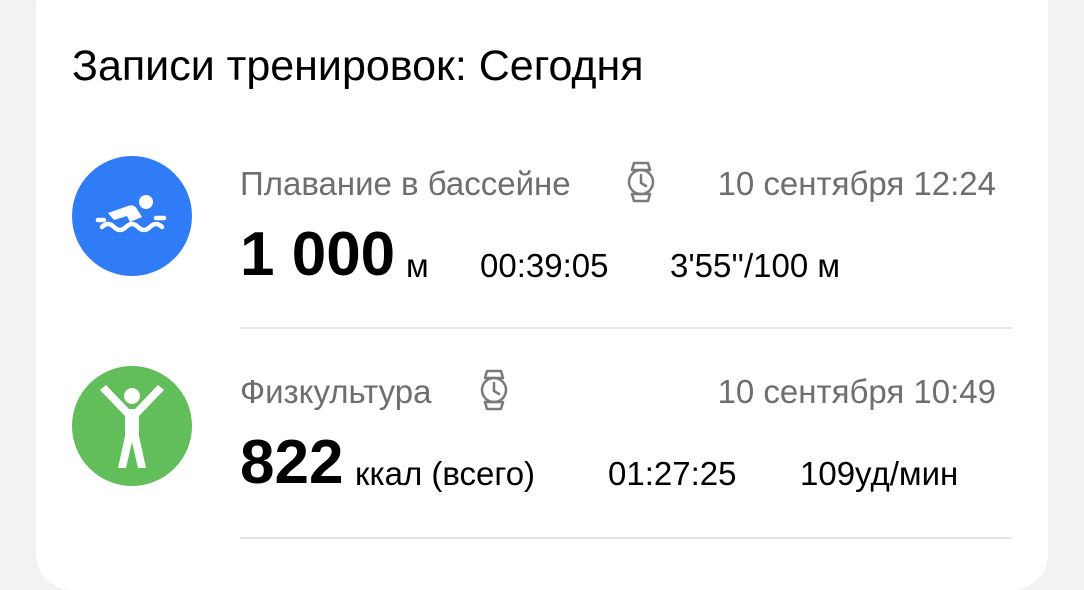 The height and width of the screenshot is (590, 1084). What do you see at coordinates (544, 265) in the screenshot?
I see `workout-duration: 00:39:05` at bounding box center [544, 265].